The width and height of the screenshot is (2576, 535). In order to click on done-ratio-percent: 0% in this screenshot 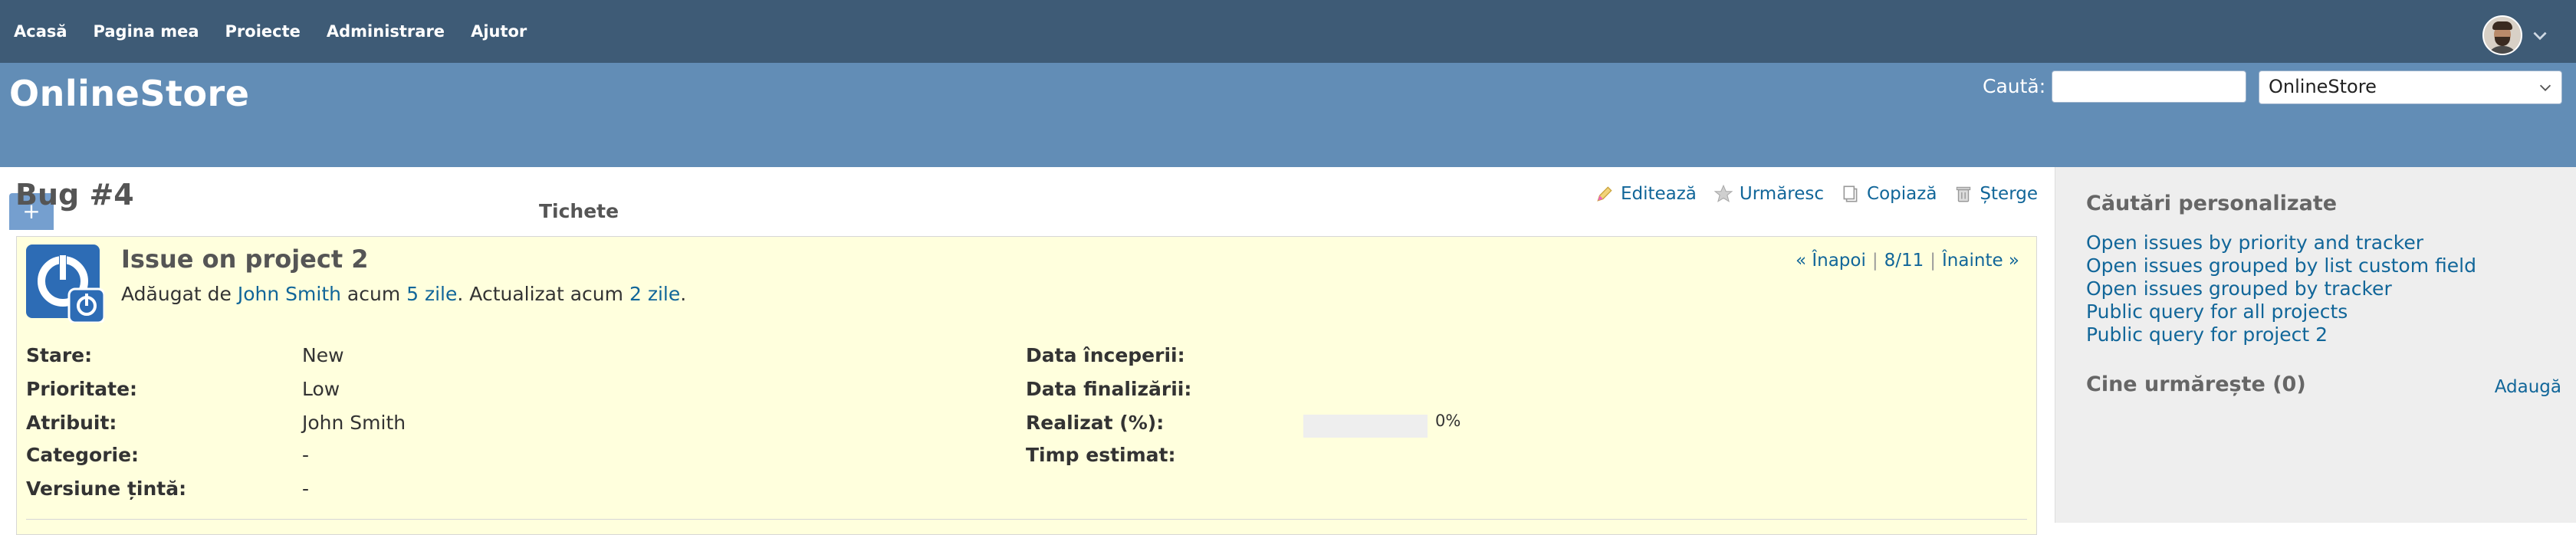, I will do `click(1448, 421)`.